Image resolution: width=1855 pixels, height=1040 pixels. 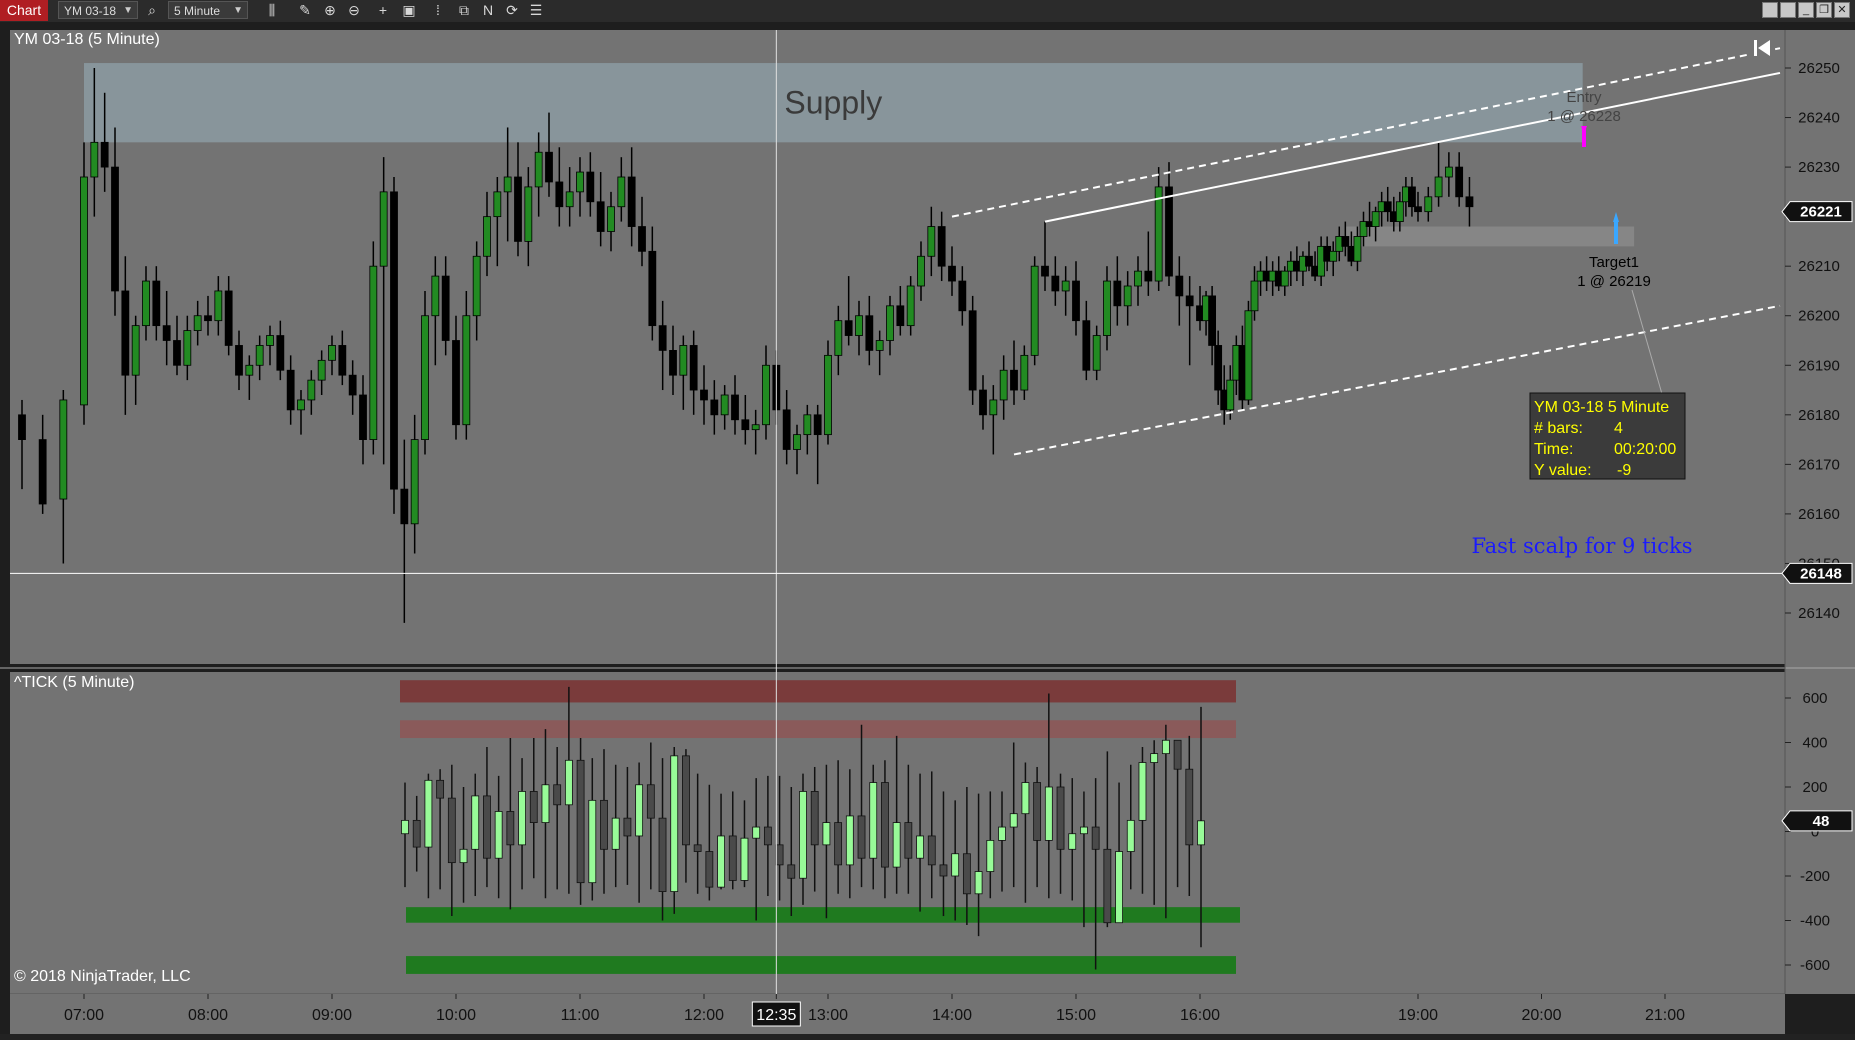 What do you see at coordinates (1824, 10) in the screenshot?
I see `restore-button: ❐` at bounding box center [1824, 10].